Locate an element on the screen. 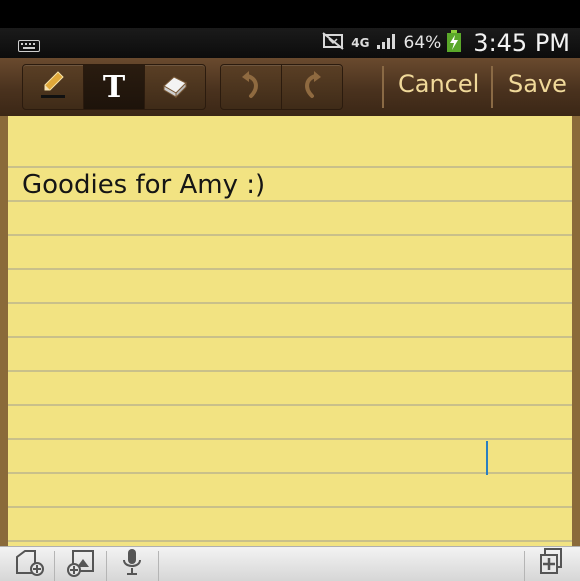 The image size is (580, 581). text-tool-label: T is located at coordinates (114, 87).